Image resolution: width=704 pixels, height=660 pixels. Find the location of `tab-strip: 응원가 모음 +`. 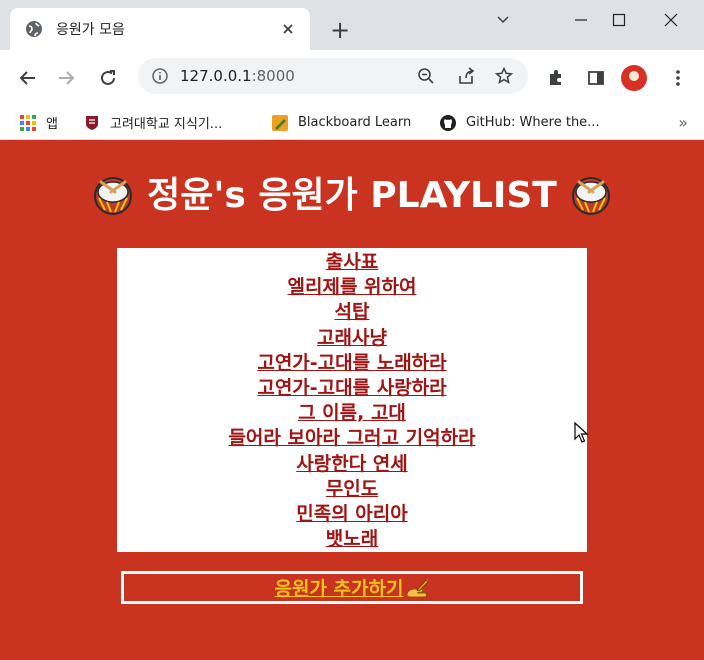

tab-strip: 응원가 모음 + is located at coordinates (352, 25).